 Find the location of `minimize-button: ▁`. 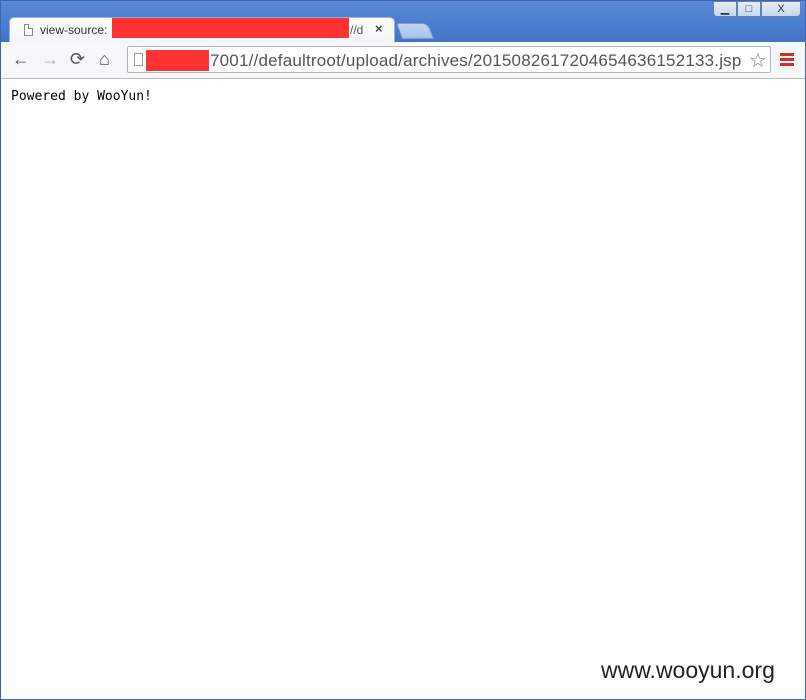

minimize-button: ▁ is located at coordinates (725, 9).